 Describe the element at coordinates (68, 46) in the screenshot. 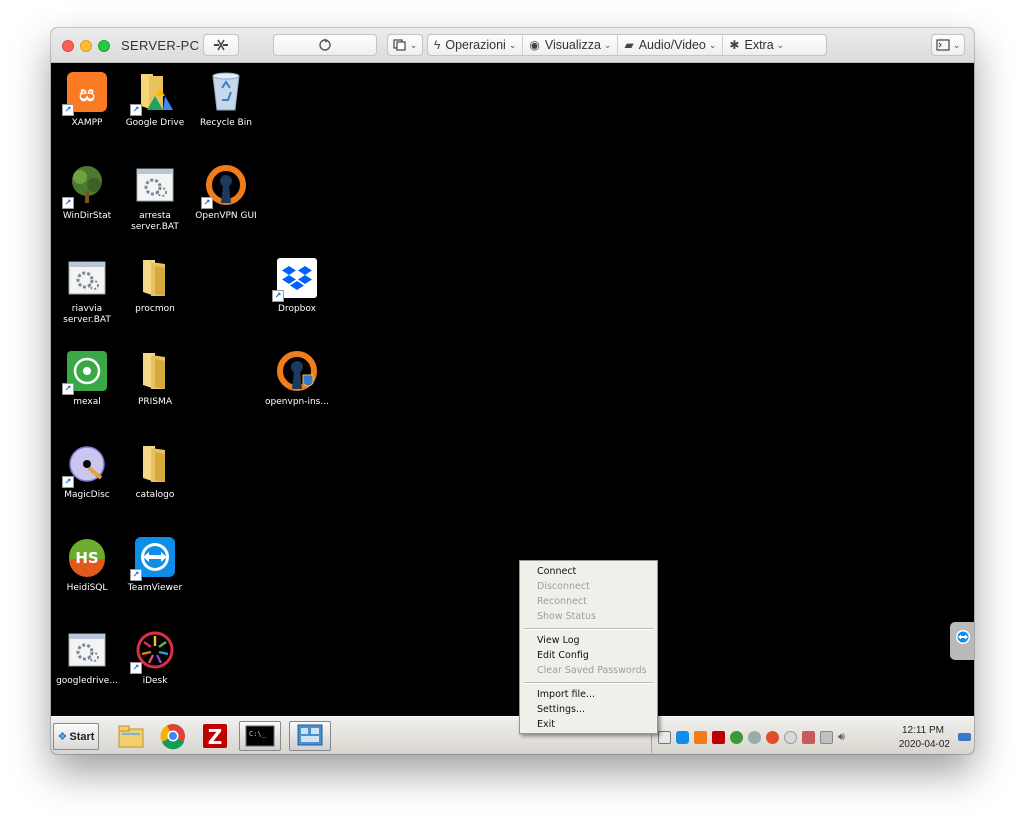

I see `close-window-button` at that location.